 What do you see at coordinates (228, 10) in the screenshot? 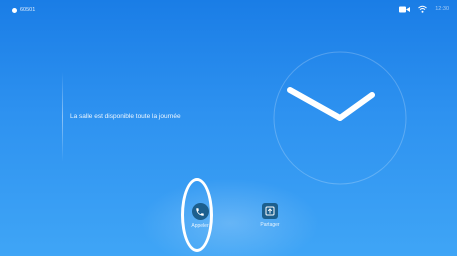
I see `status-bar: 60501 12:30` at bounding box center [228, 10].